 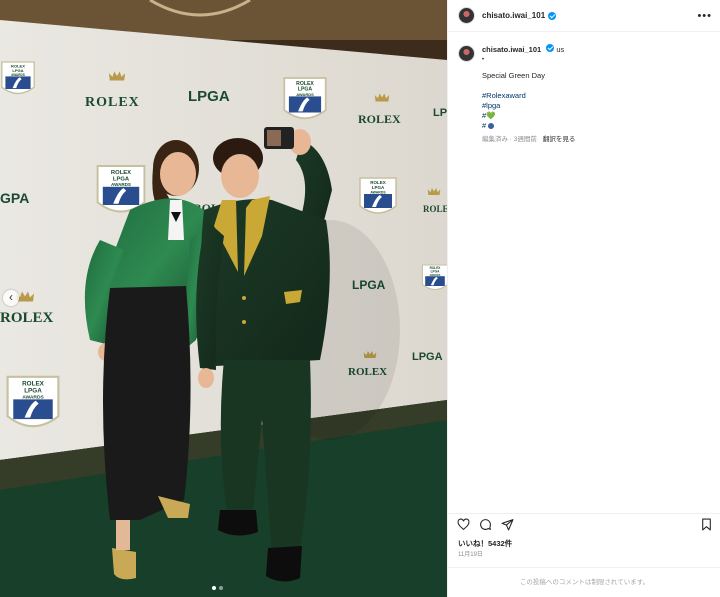 I want to click on carousel-prev-button: ‹, so click(x=11, y=298).